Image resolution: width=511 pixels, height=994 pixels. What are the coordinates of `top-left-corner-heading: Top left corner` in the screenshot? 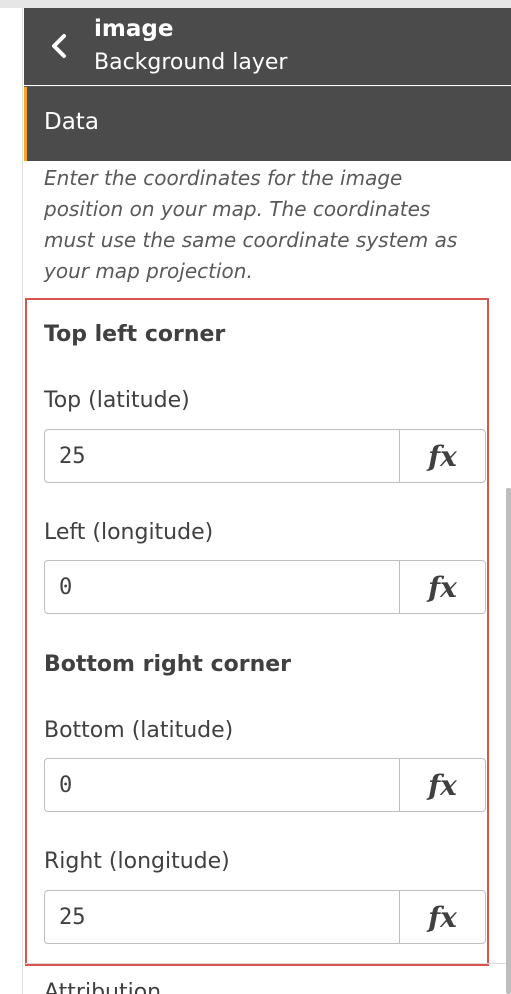 It's located at (135, 334).